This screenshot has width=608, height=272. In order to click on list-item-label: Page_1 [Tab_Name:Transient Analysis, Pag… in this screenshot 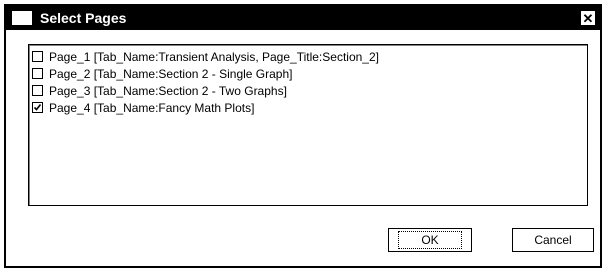, I will do `click(214, 56)`.